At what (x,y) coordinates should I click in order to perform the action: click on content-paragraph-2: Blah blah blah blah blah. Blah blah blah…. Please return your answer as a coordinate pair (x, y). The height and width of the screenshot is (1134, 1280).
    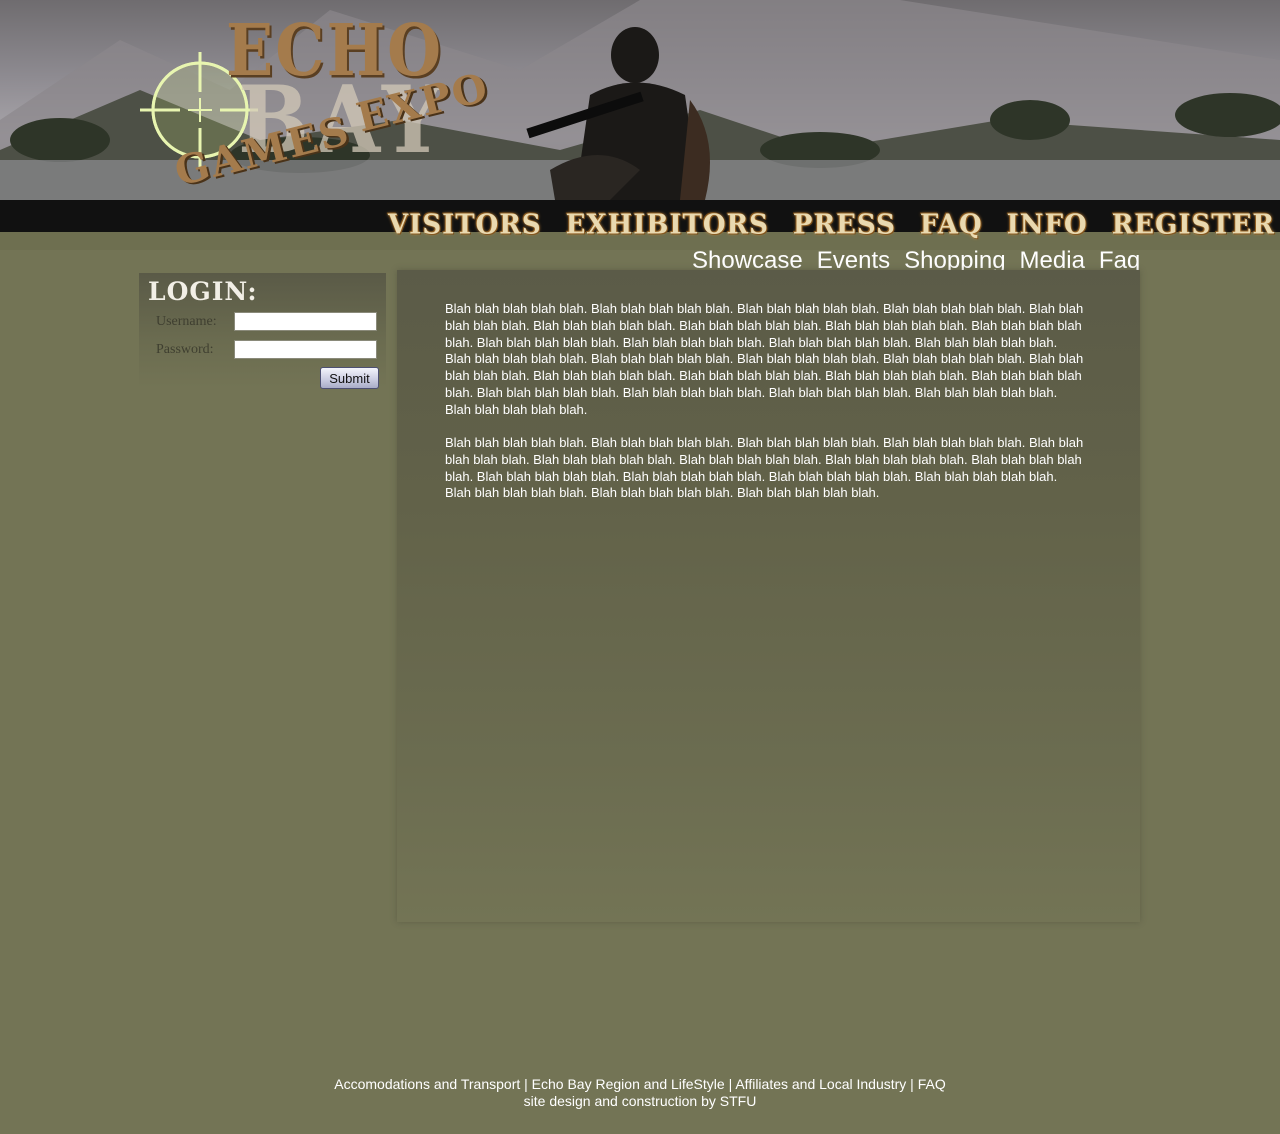
    Looking at the image, I should click on (764, 468).